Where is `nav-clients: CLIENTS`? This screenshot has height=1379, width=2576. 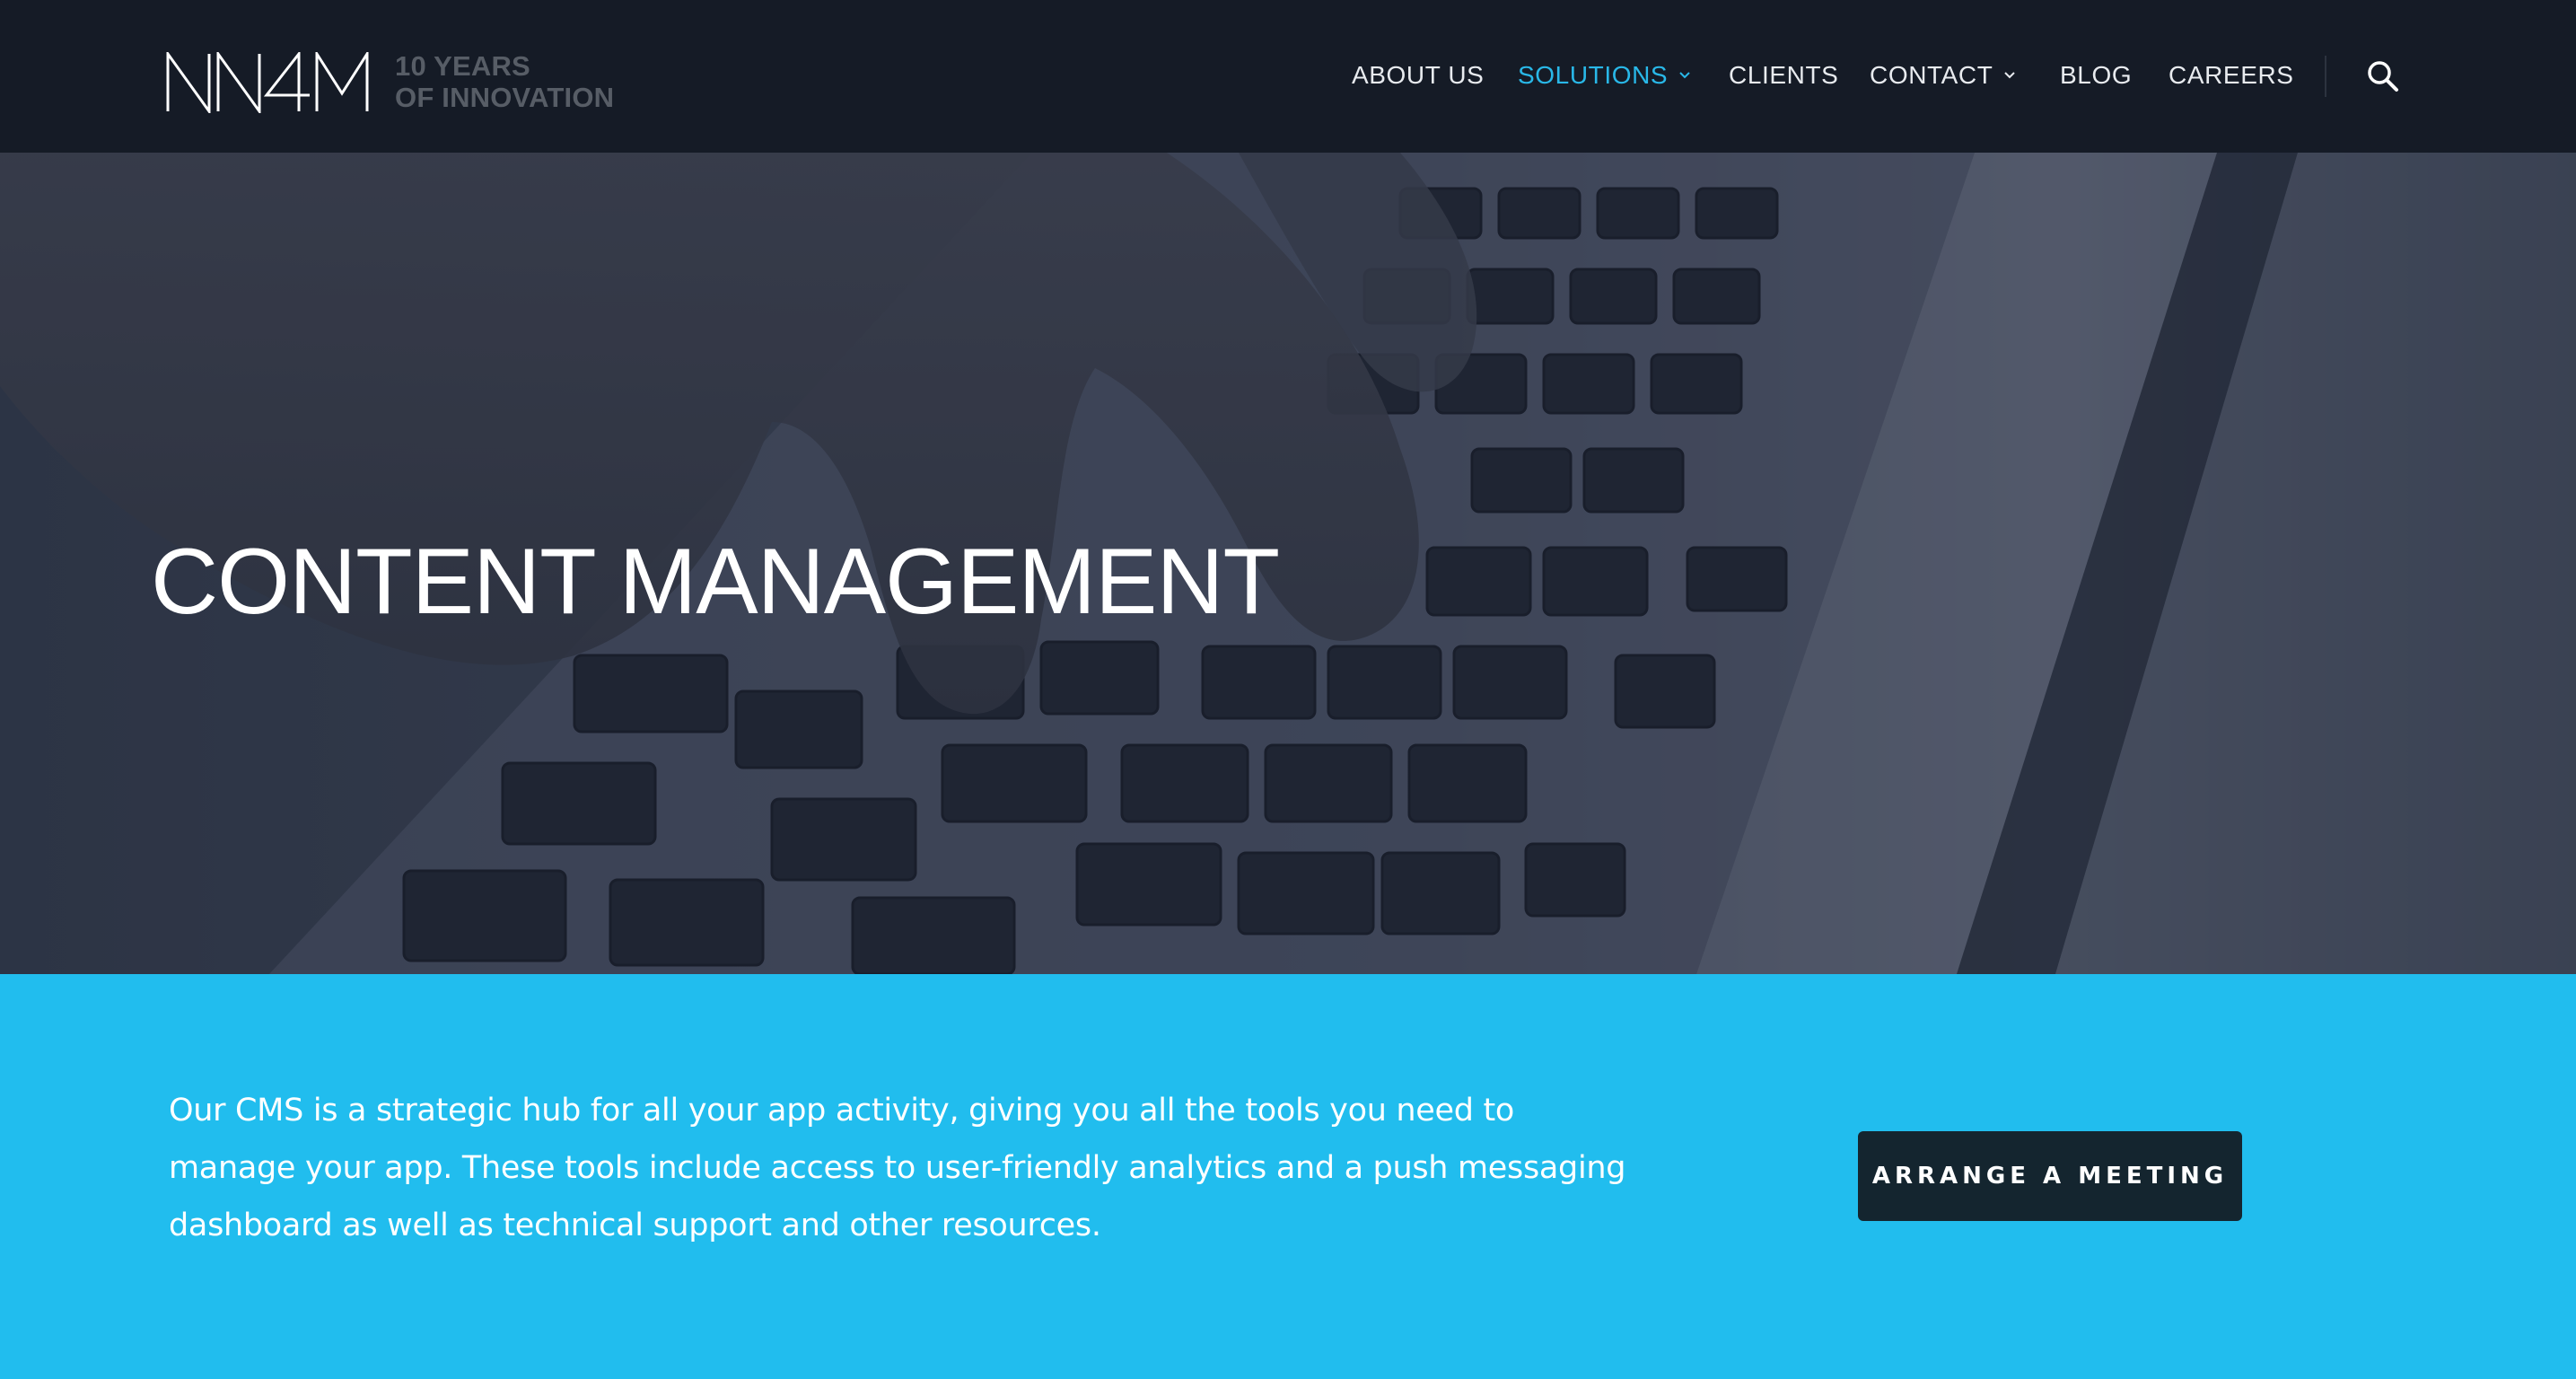 nav-clients: CLIENTS is located at coordinates (1783, 75).